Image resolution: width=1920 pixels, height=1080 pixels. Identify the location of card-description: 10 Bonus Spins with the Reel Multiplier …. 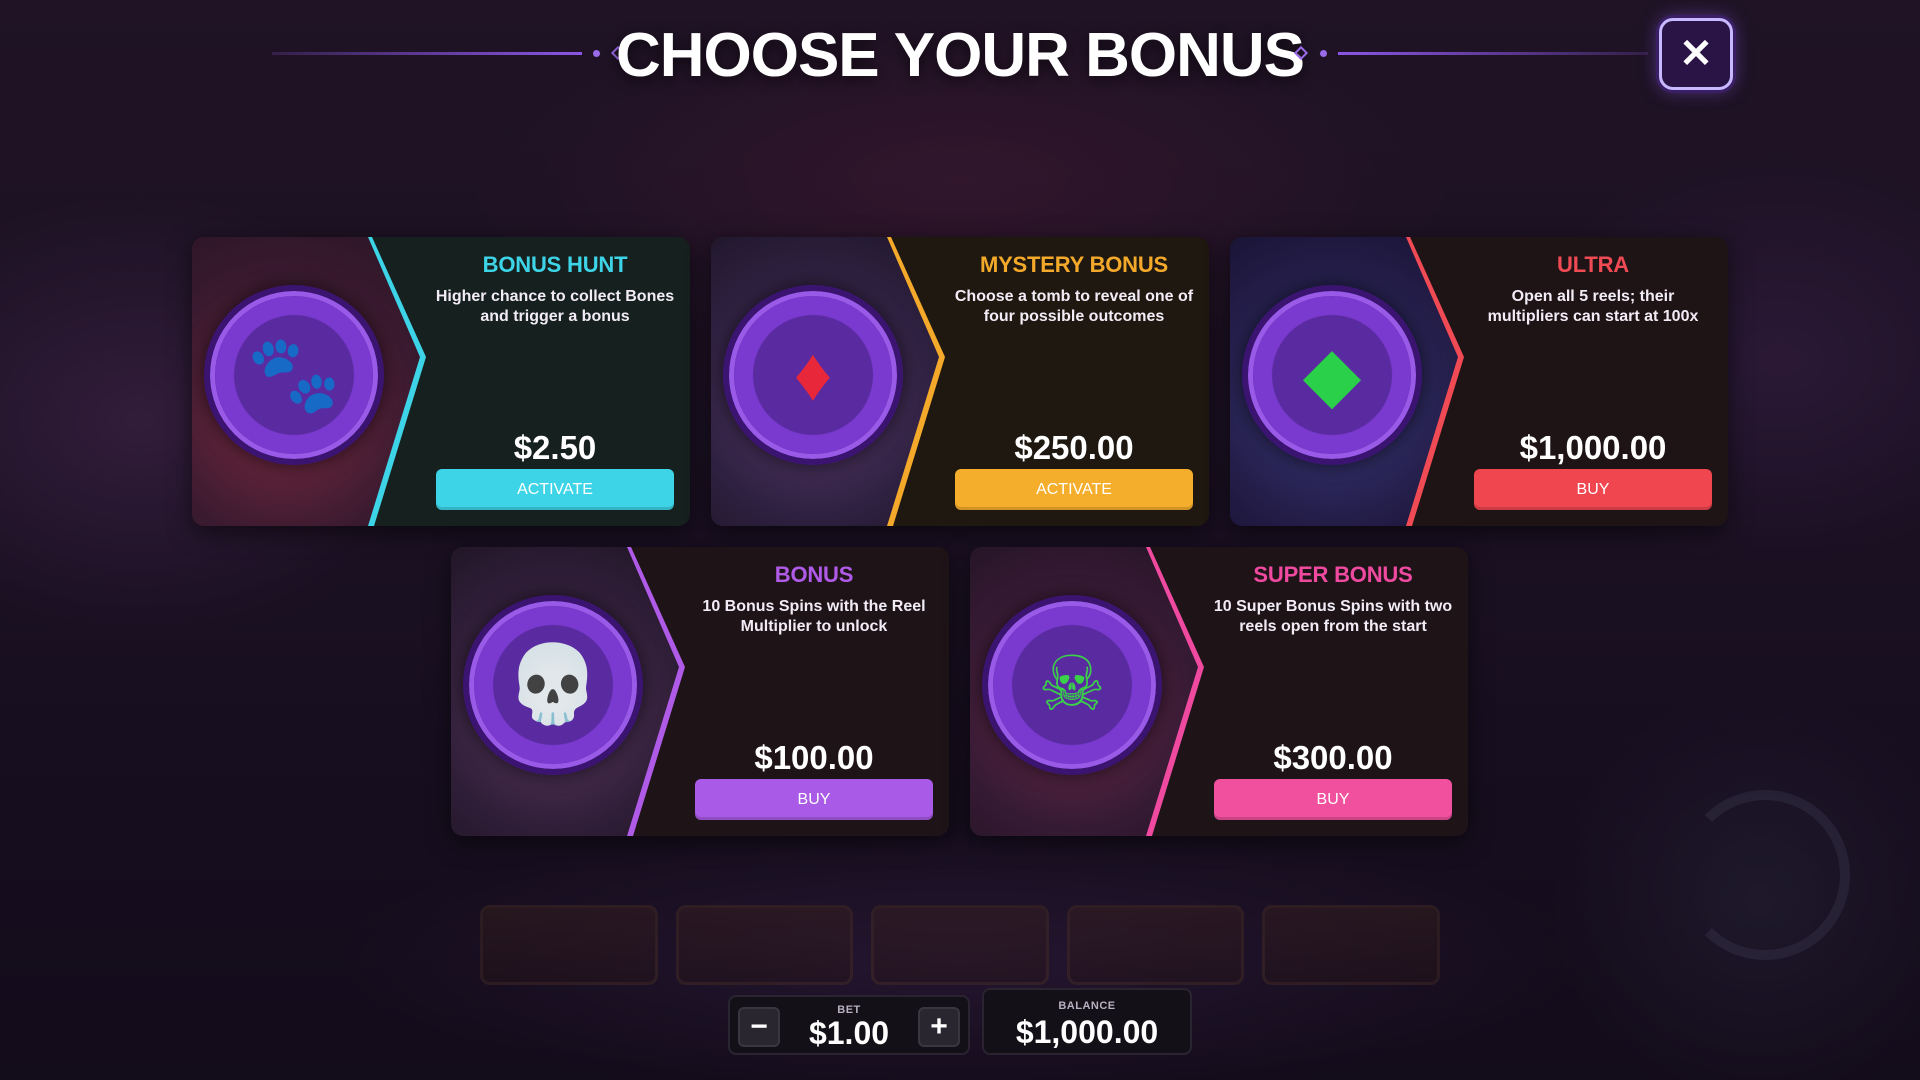
(814, 616).